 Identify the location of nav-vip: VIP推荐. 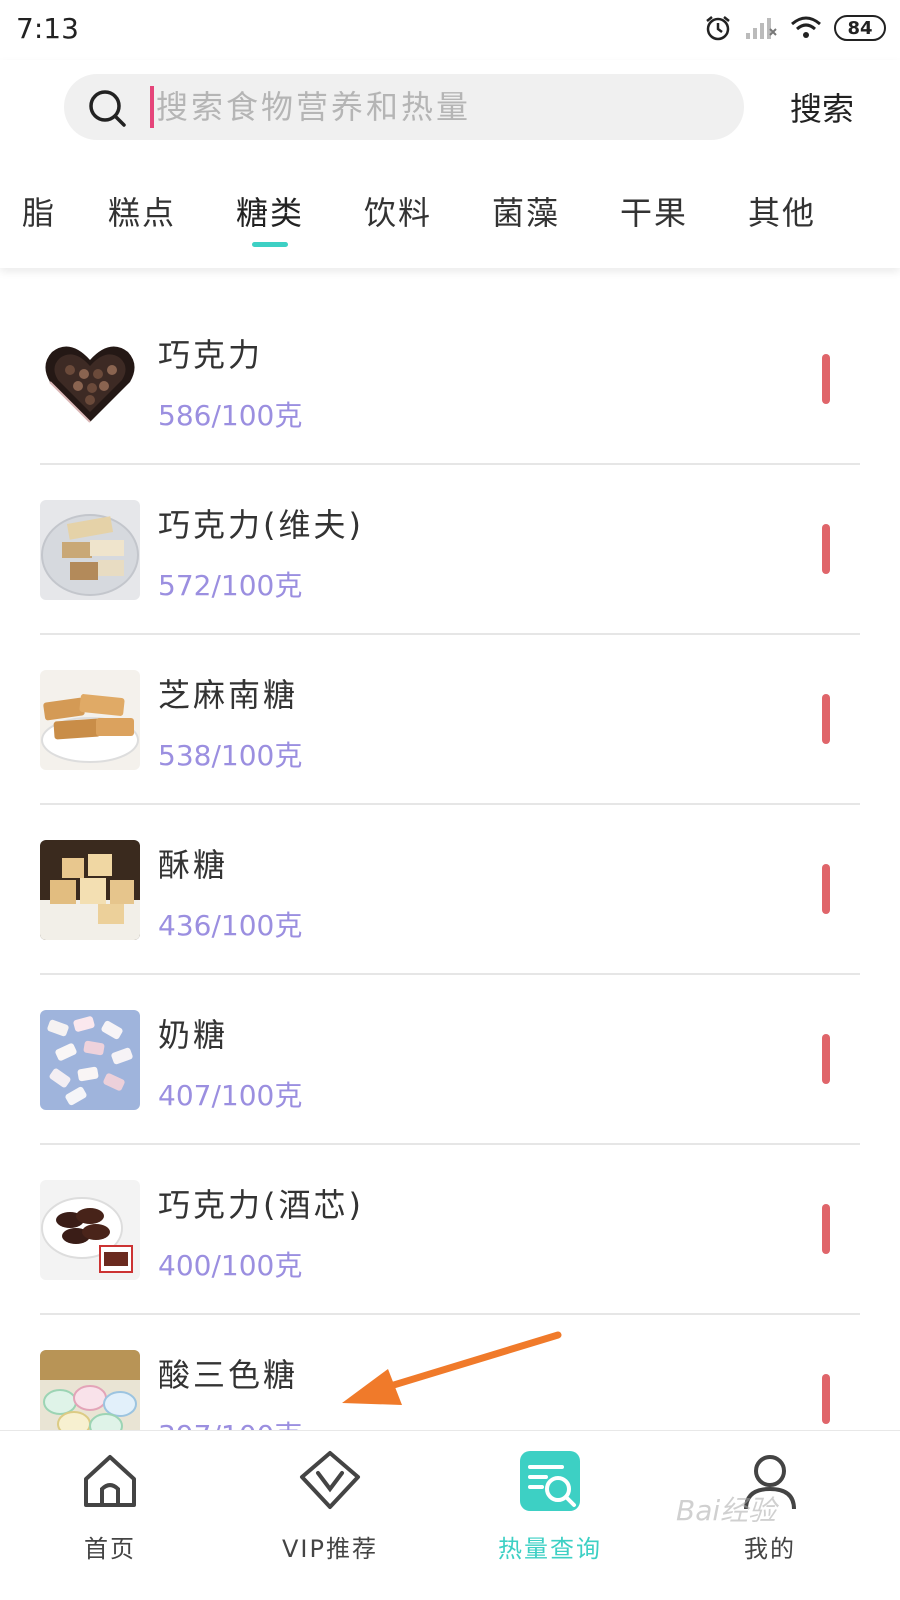
(330, 1524).